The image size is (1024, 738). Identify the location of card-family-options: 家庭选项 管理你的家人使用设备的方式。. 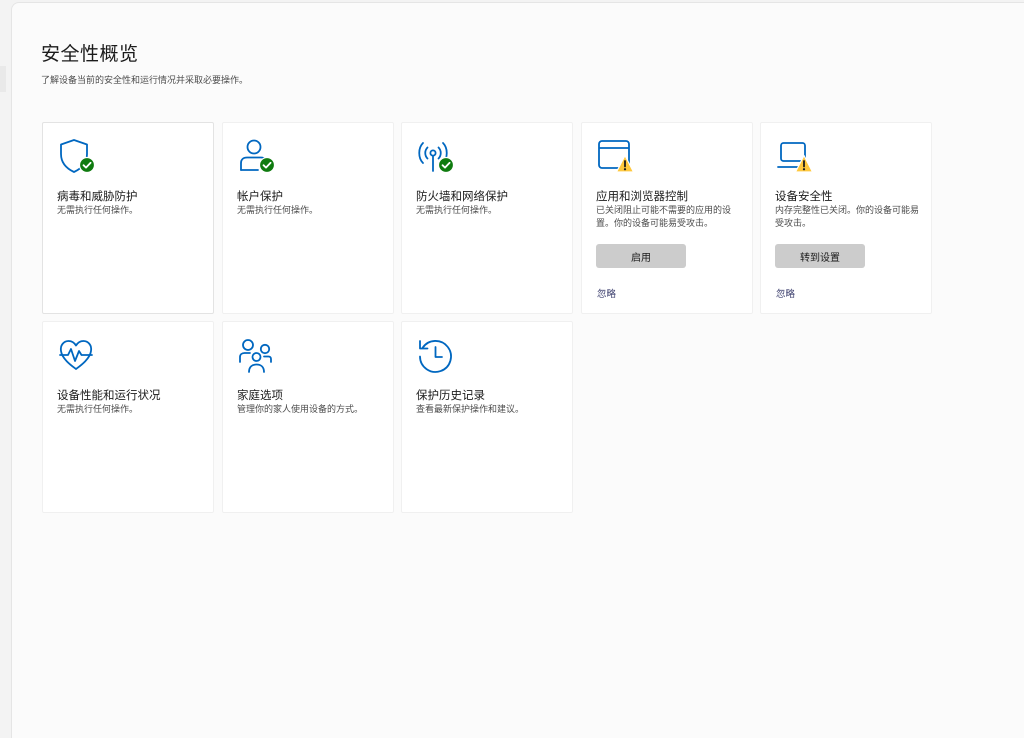
(308, 417).